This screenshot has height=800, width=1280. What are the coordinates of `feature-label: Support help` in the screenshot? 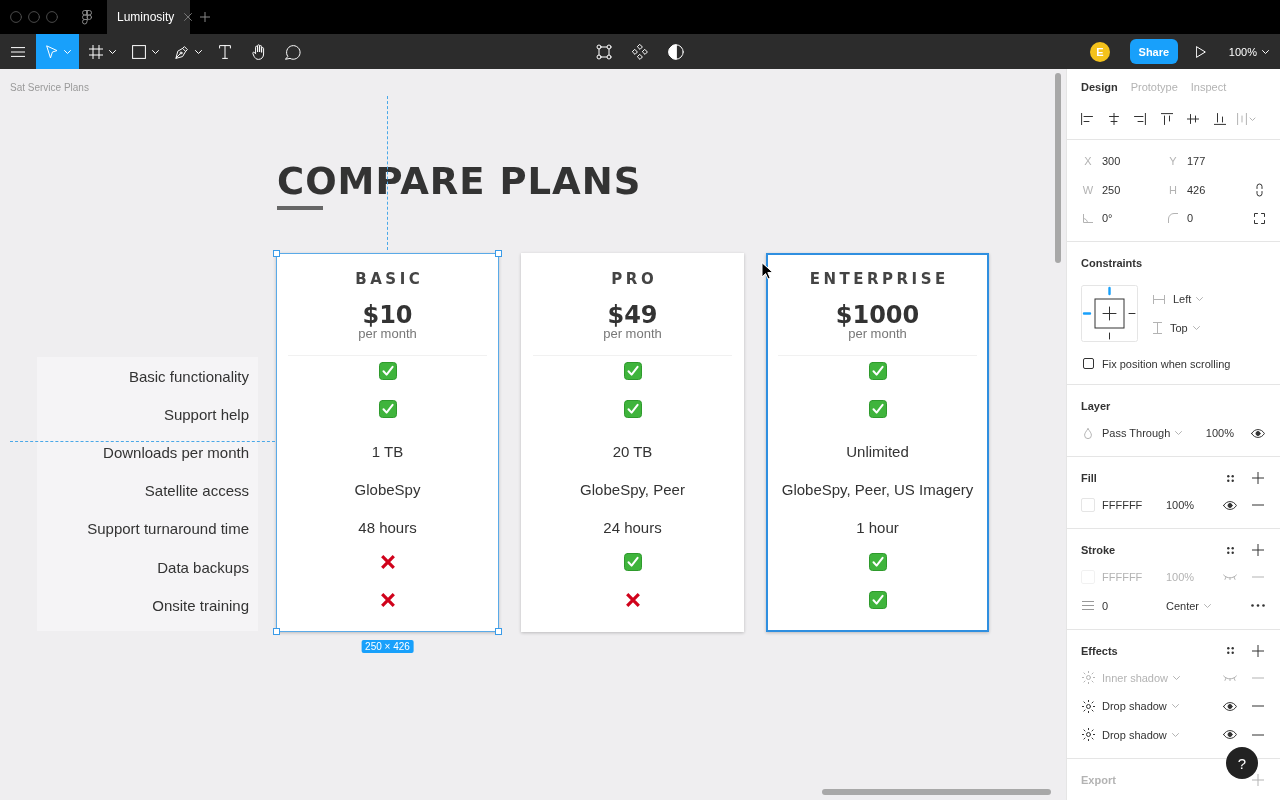 It's located at (206, 414).